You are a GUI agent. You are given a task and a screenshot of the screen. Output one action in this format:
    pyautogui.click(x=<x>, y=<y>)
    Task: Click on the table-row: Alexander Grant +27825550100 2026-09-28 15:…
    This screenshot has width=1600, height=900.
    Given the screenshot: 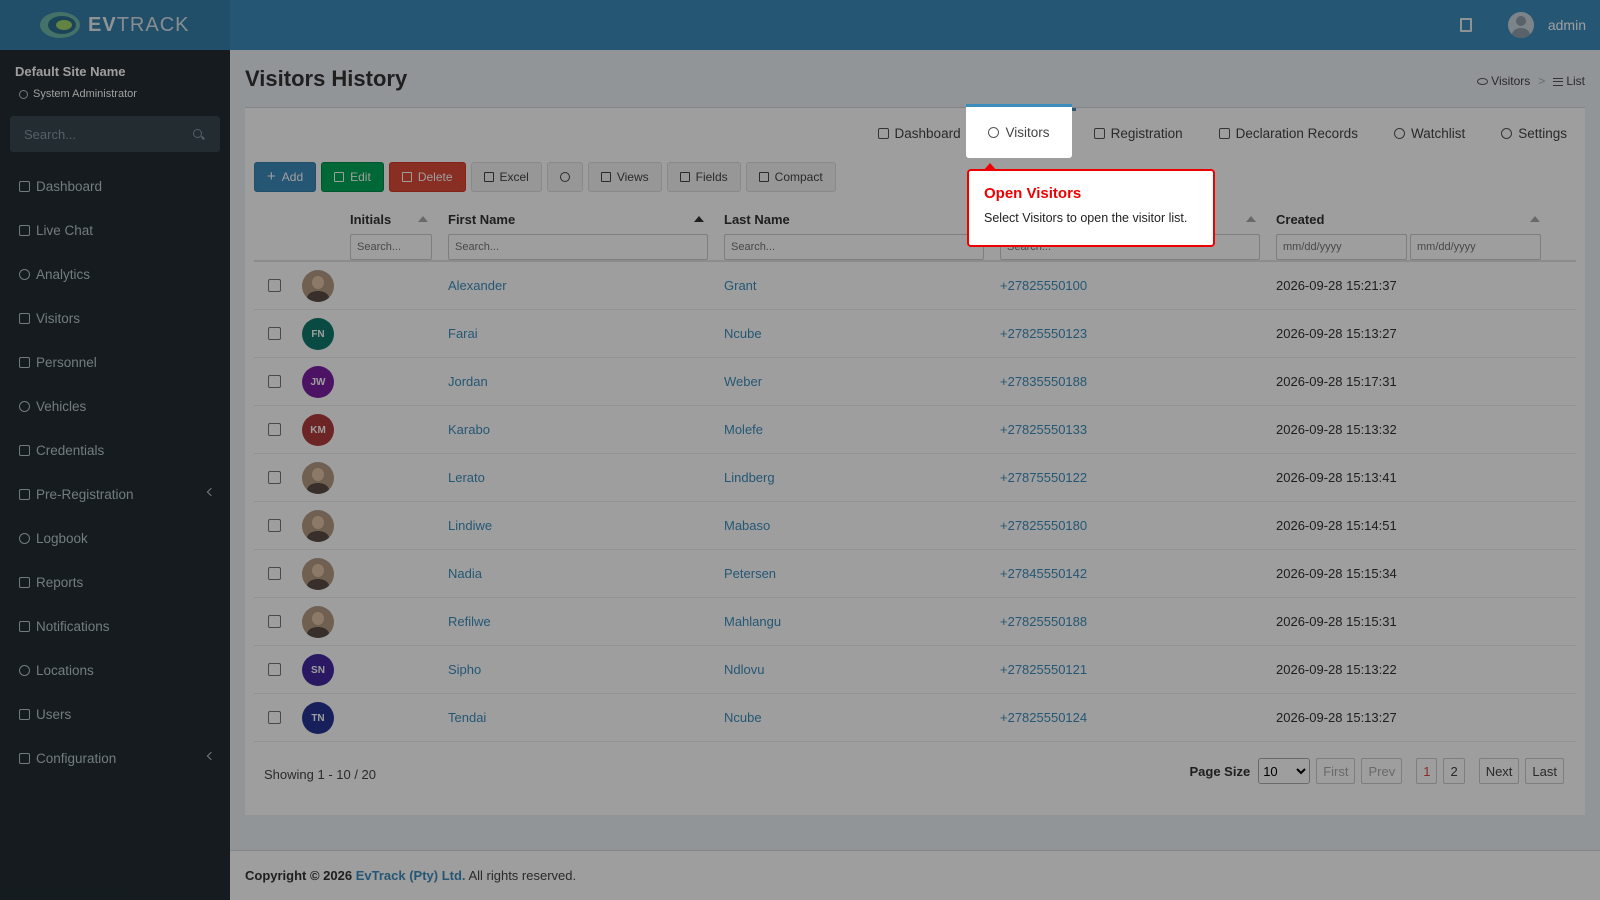 What is the action you would take?
    pyautogui.click(x=915, y=286)
    